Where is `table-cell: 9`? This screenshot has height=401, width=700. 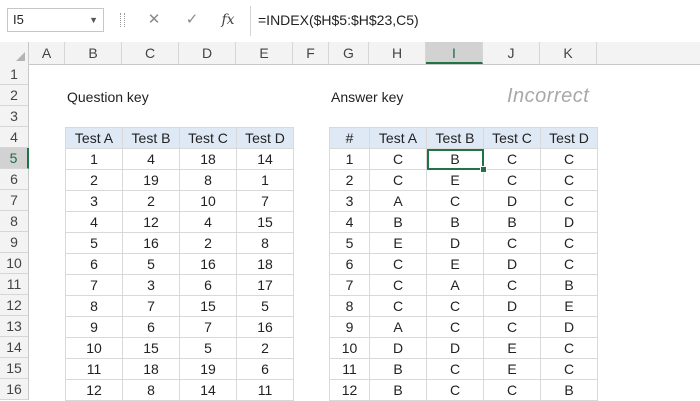
table-cell: 9 is located at coordinates (94, 327).